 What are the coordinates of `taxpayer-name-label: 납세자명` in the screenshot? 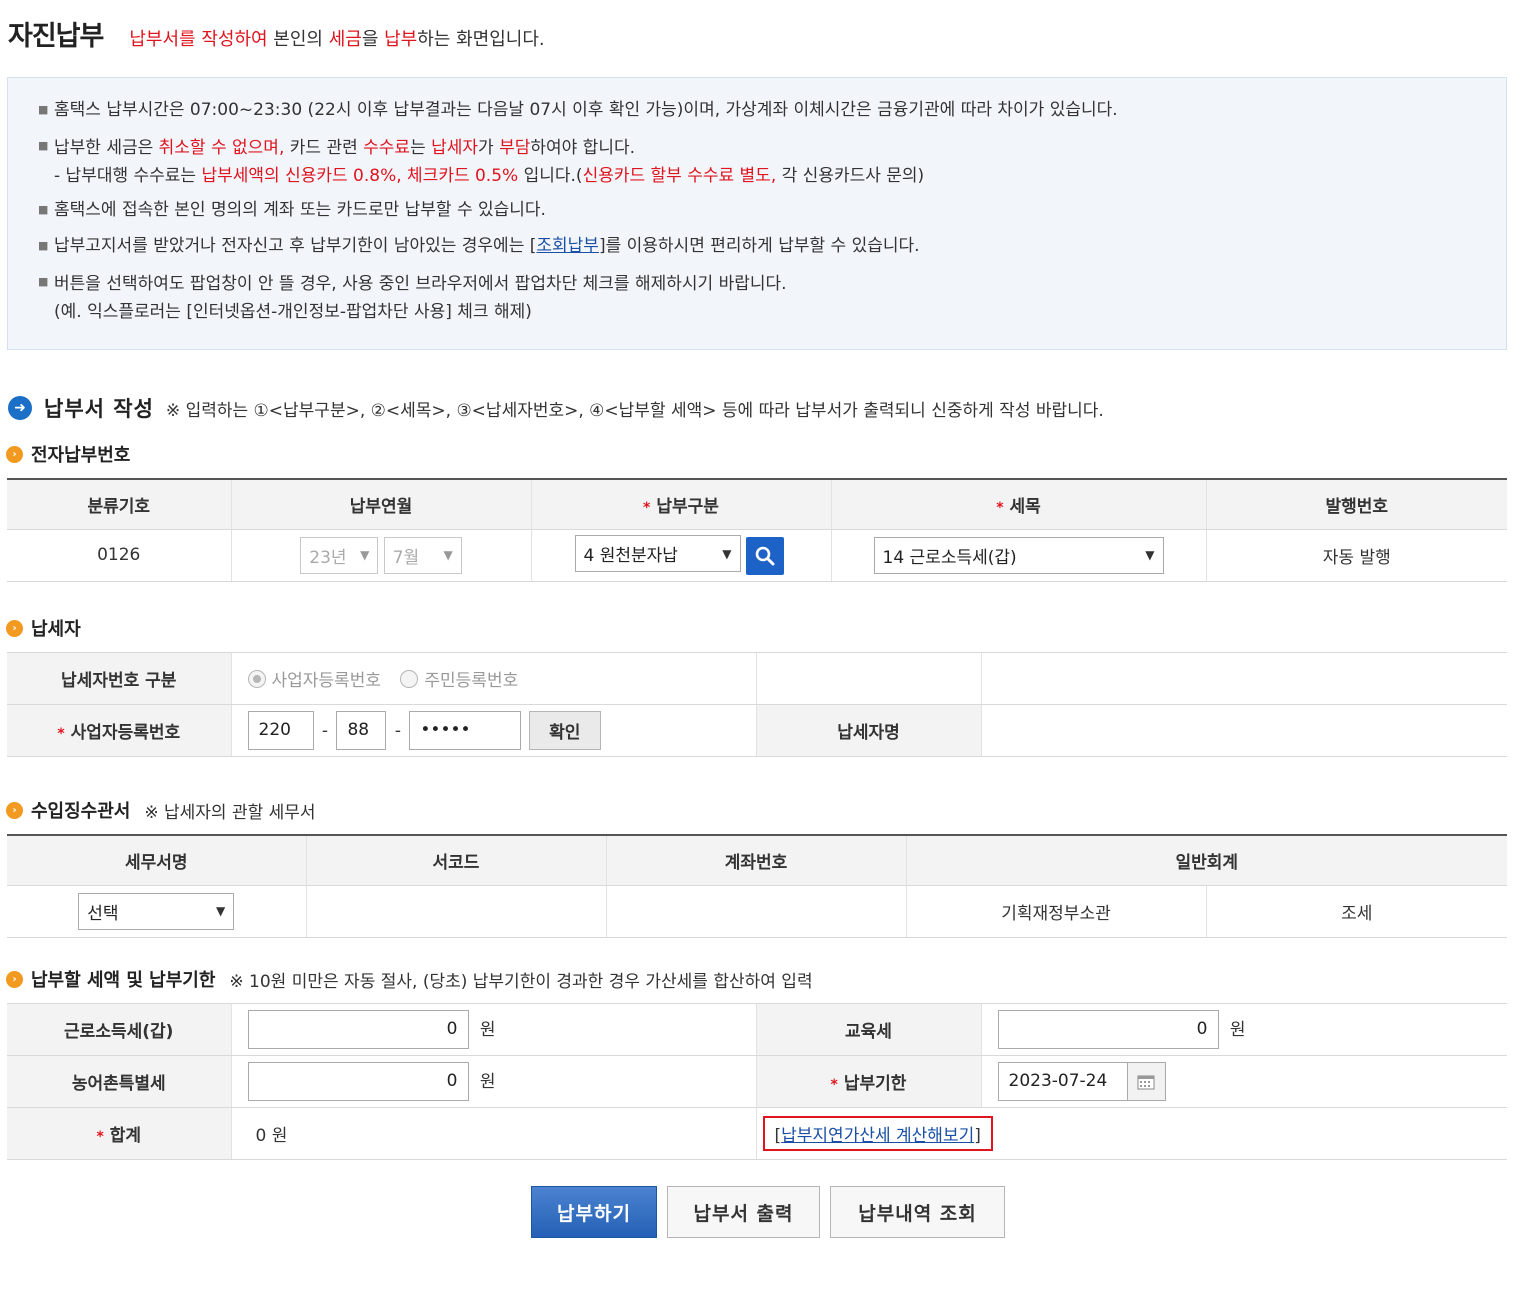 It's located at (869, 730).